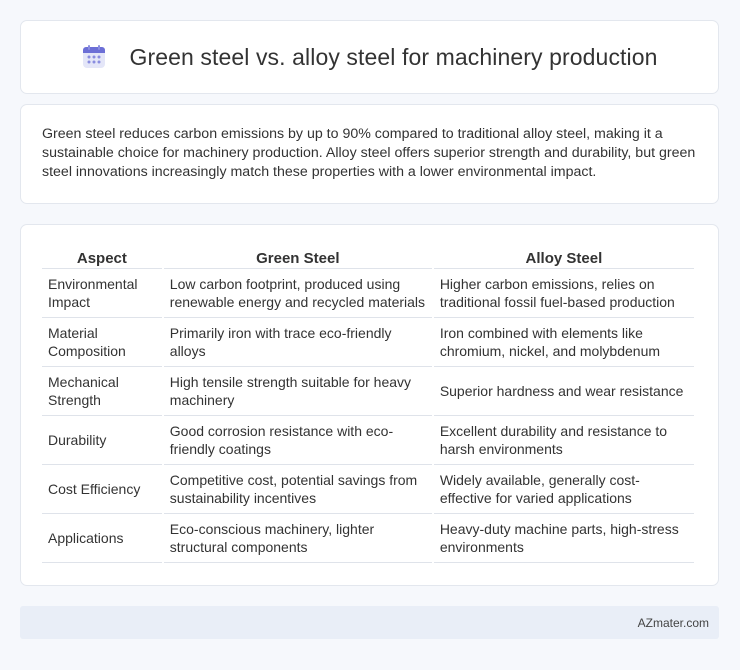  I want to click on calendar-icon, so click(94, 57).